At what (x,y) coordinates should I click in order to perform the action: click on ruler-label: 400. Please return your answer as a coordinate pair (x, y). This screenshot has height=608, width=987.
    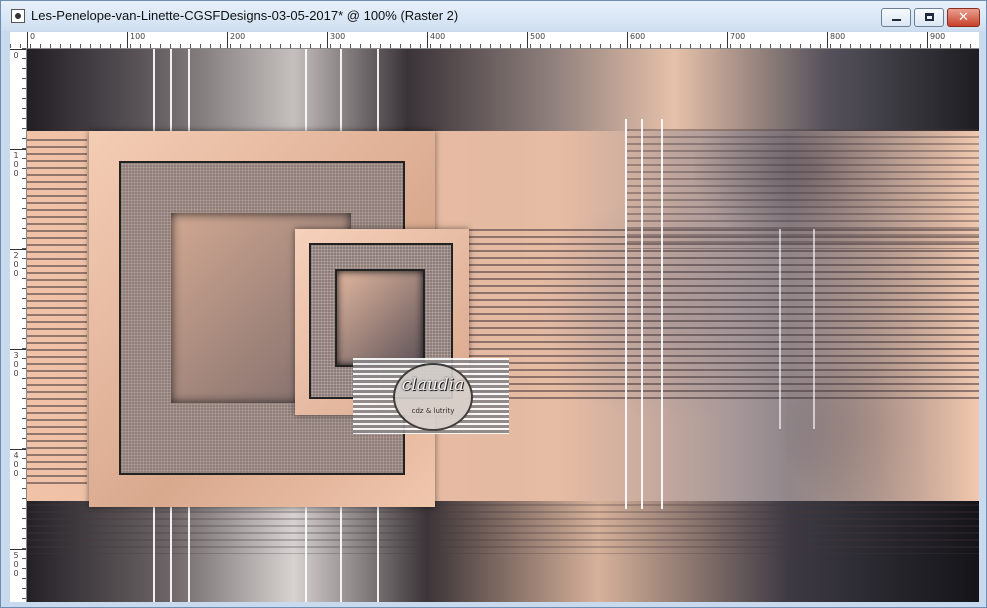
    Looking at the image, I should click on (438, 36).